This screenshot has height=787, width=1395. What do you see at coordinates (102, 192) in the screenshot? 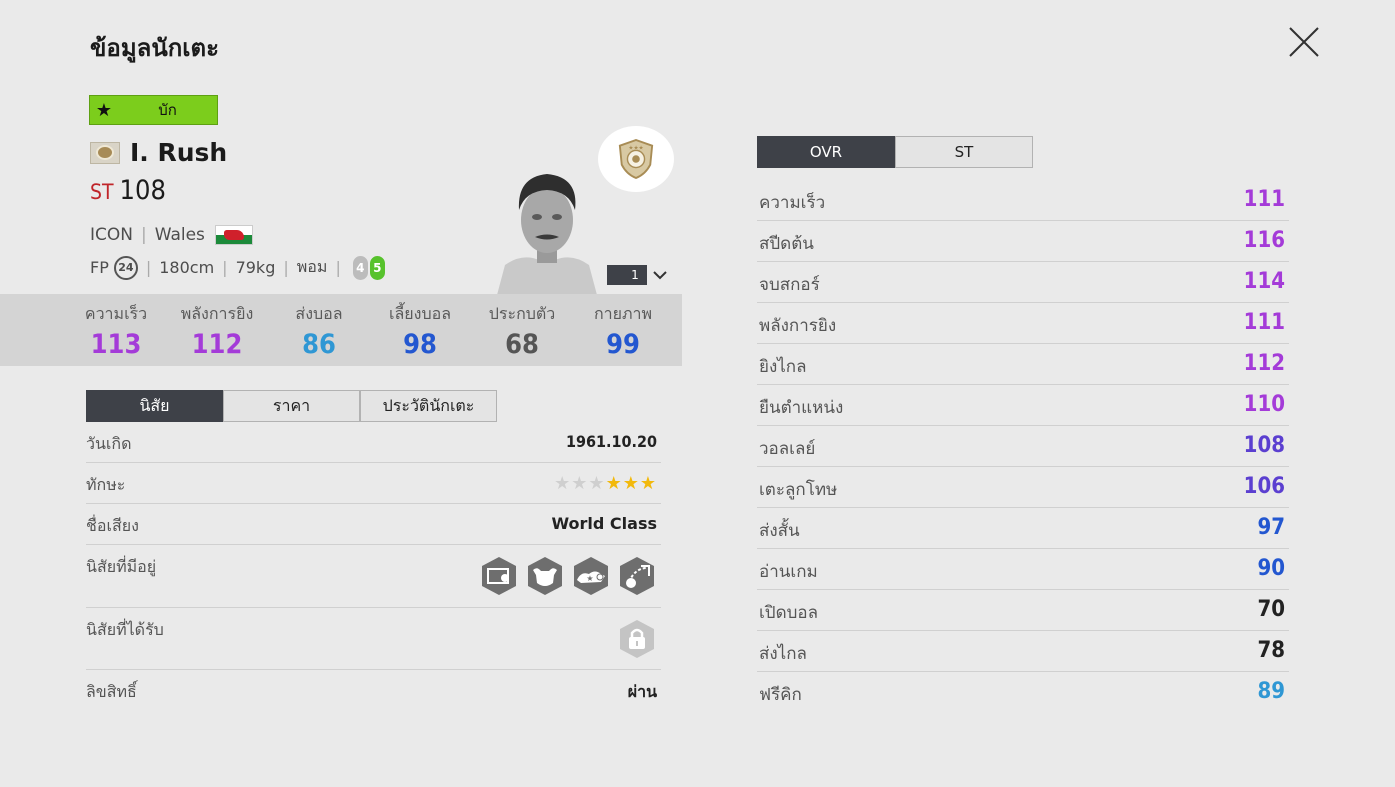
I see `position-code: ST` at bounding box center [102, 192].